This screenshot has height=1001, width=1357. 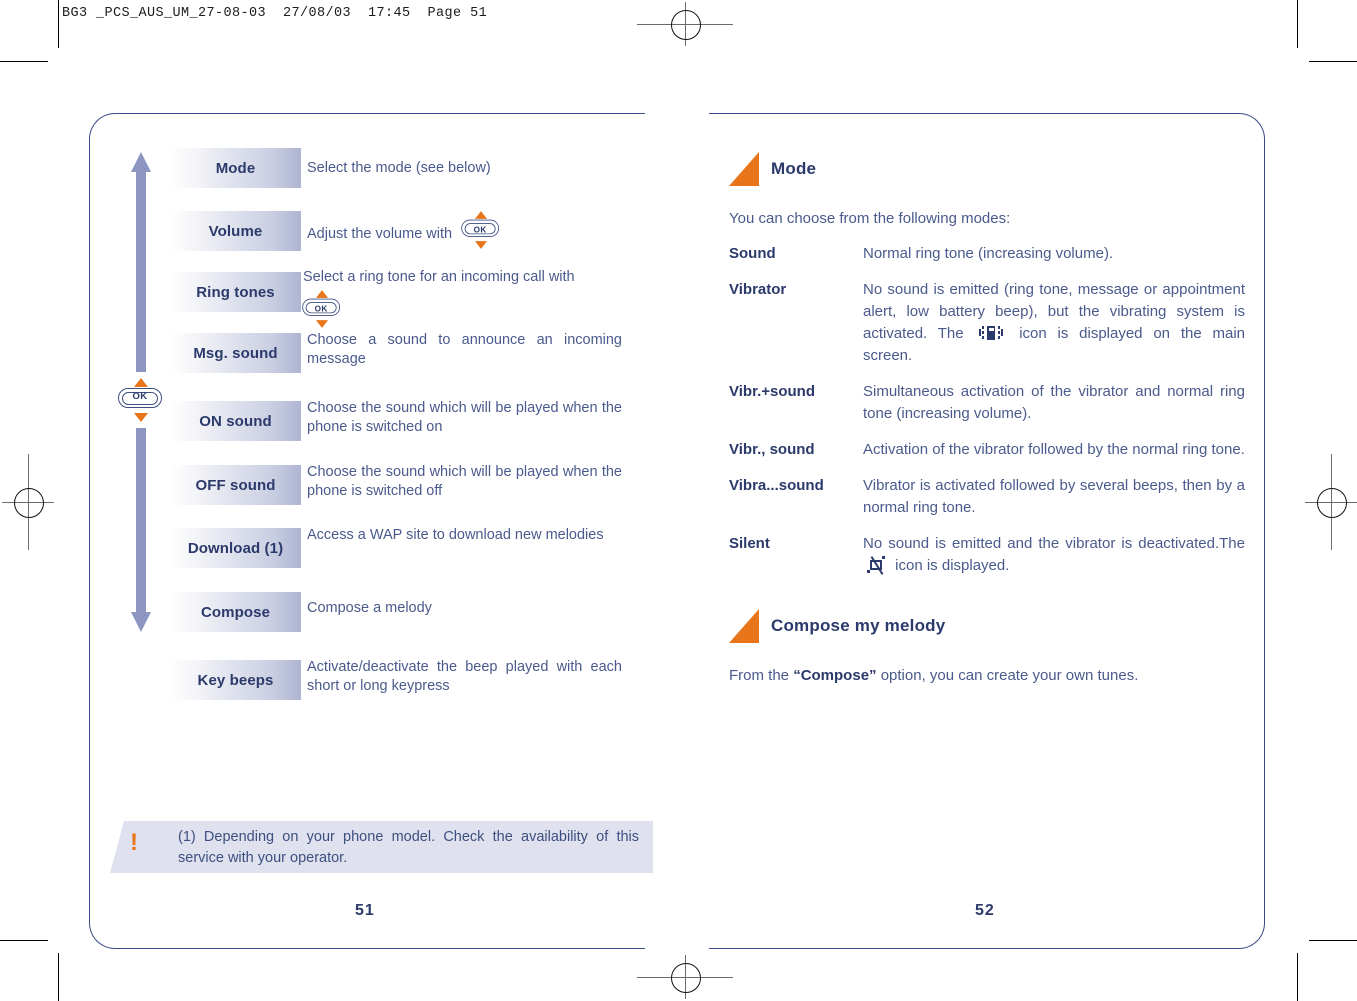 What do you see at coordinates (685, 977) in the screenshot?
I see `registration-mark-bottom` at bounding box center [685, 977].